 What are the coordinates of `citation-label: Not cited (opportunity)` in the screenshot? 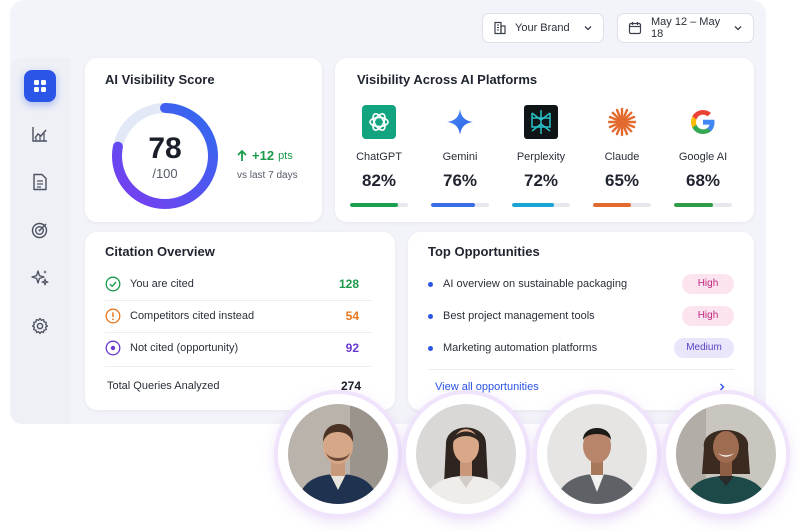 It's located at (184, 348).